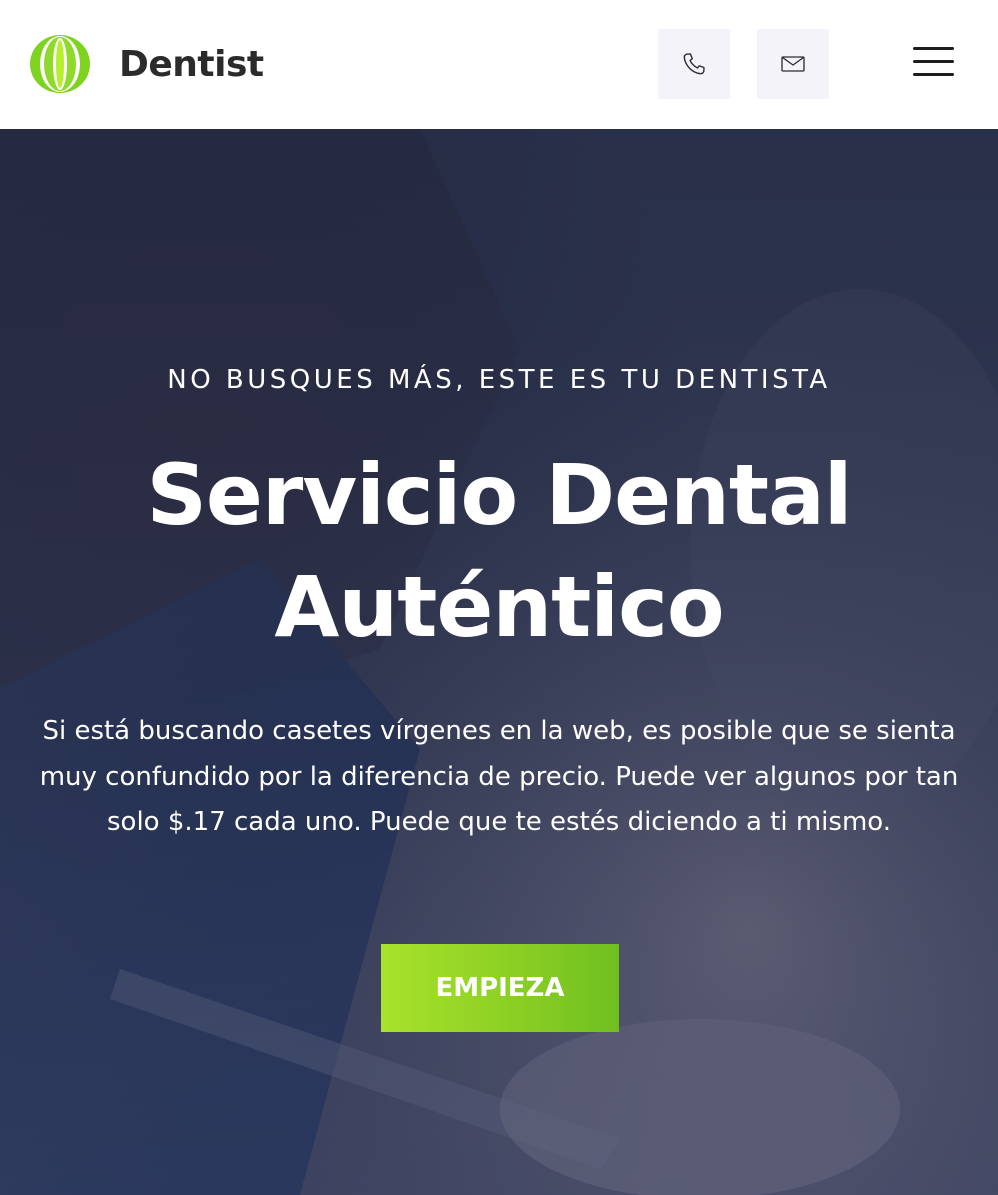 The height and width of the screenshot is (1195, 998). What do you see at coordinates (191, 64) in the screenshot?
I see `brand-name: Dentist` at bounding box center [191, 64].